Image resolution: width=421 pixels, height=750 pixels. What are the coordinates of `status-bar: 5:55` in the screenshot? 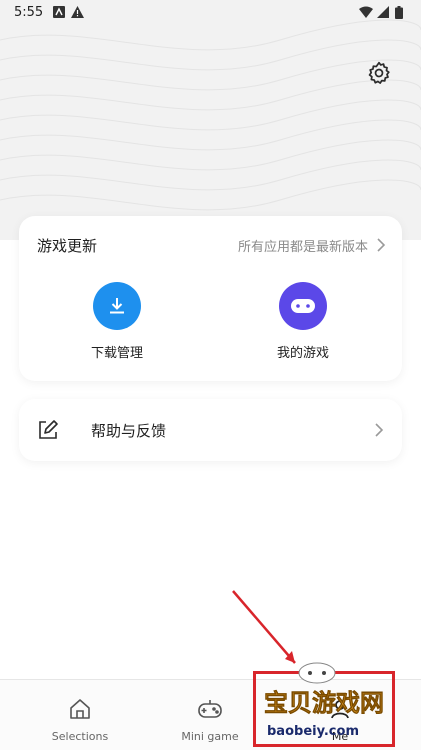 It's located at (210, 12).